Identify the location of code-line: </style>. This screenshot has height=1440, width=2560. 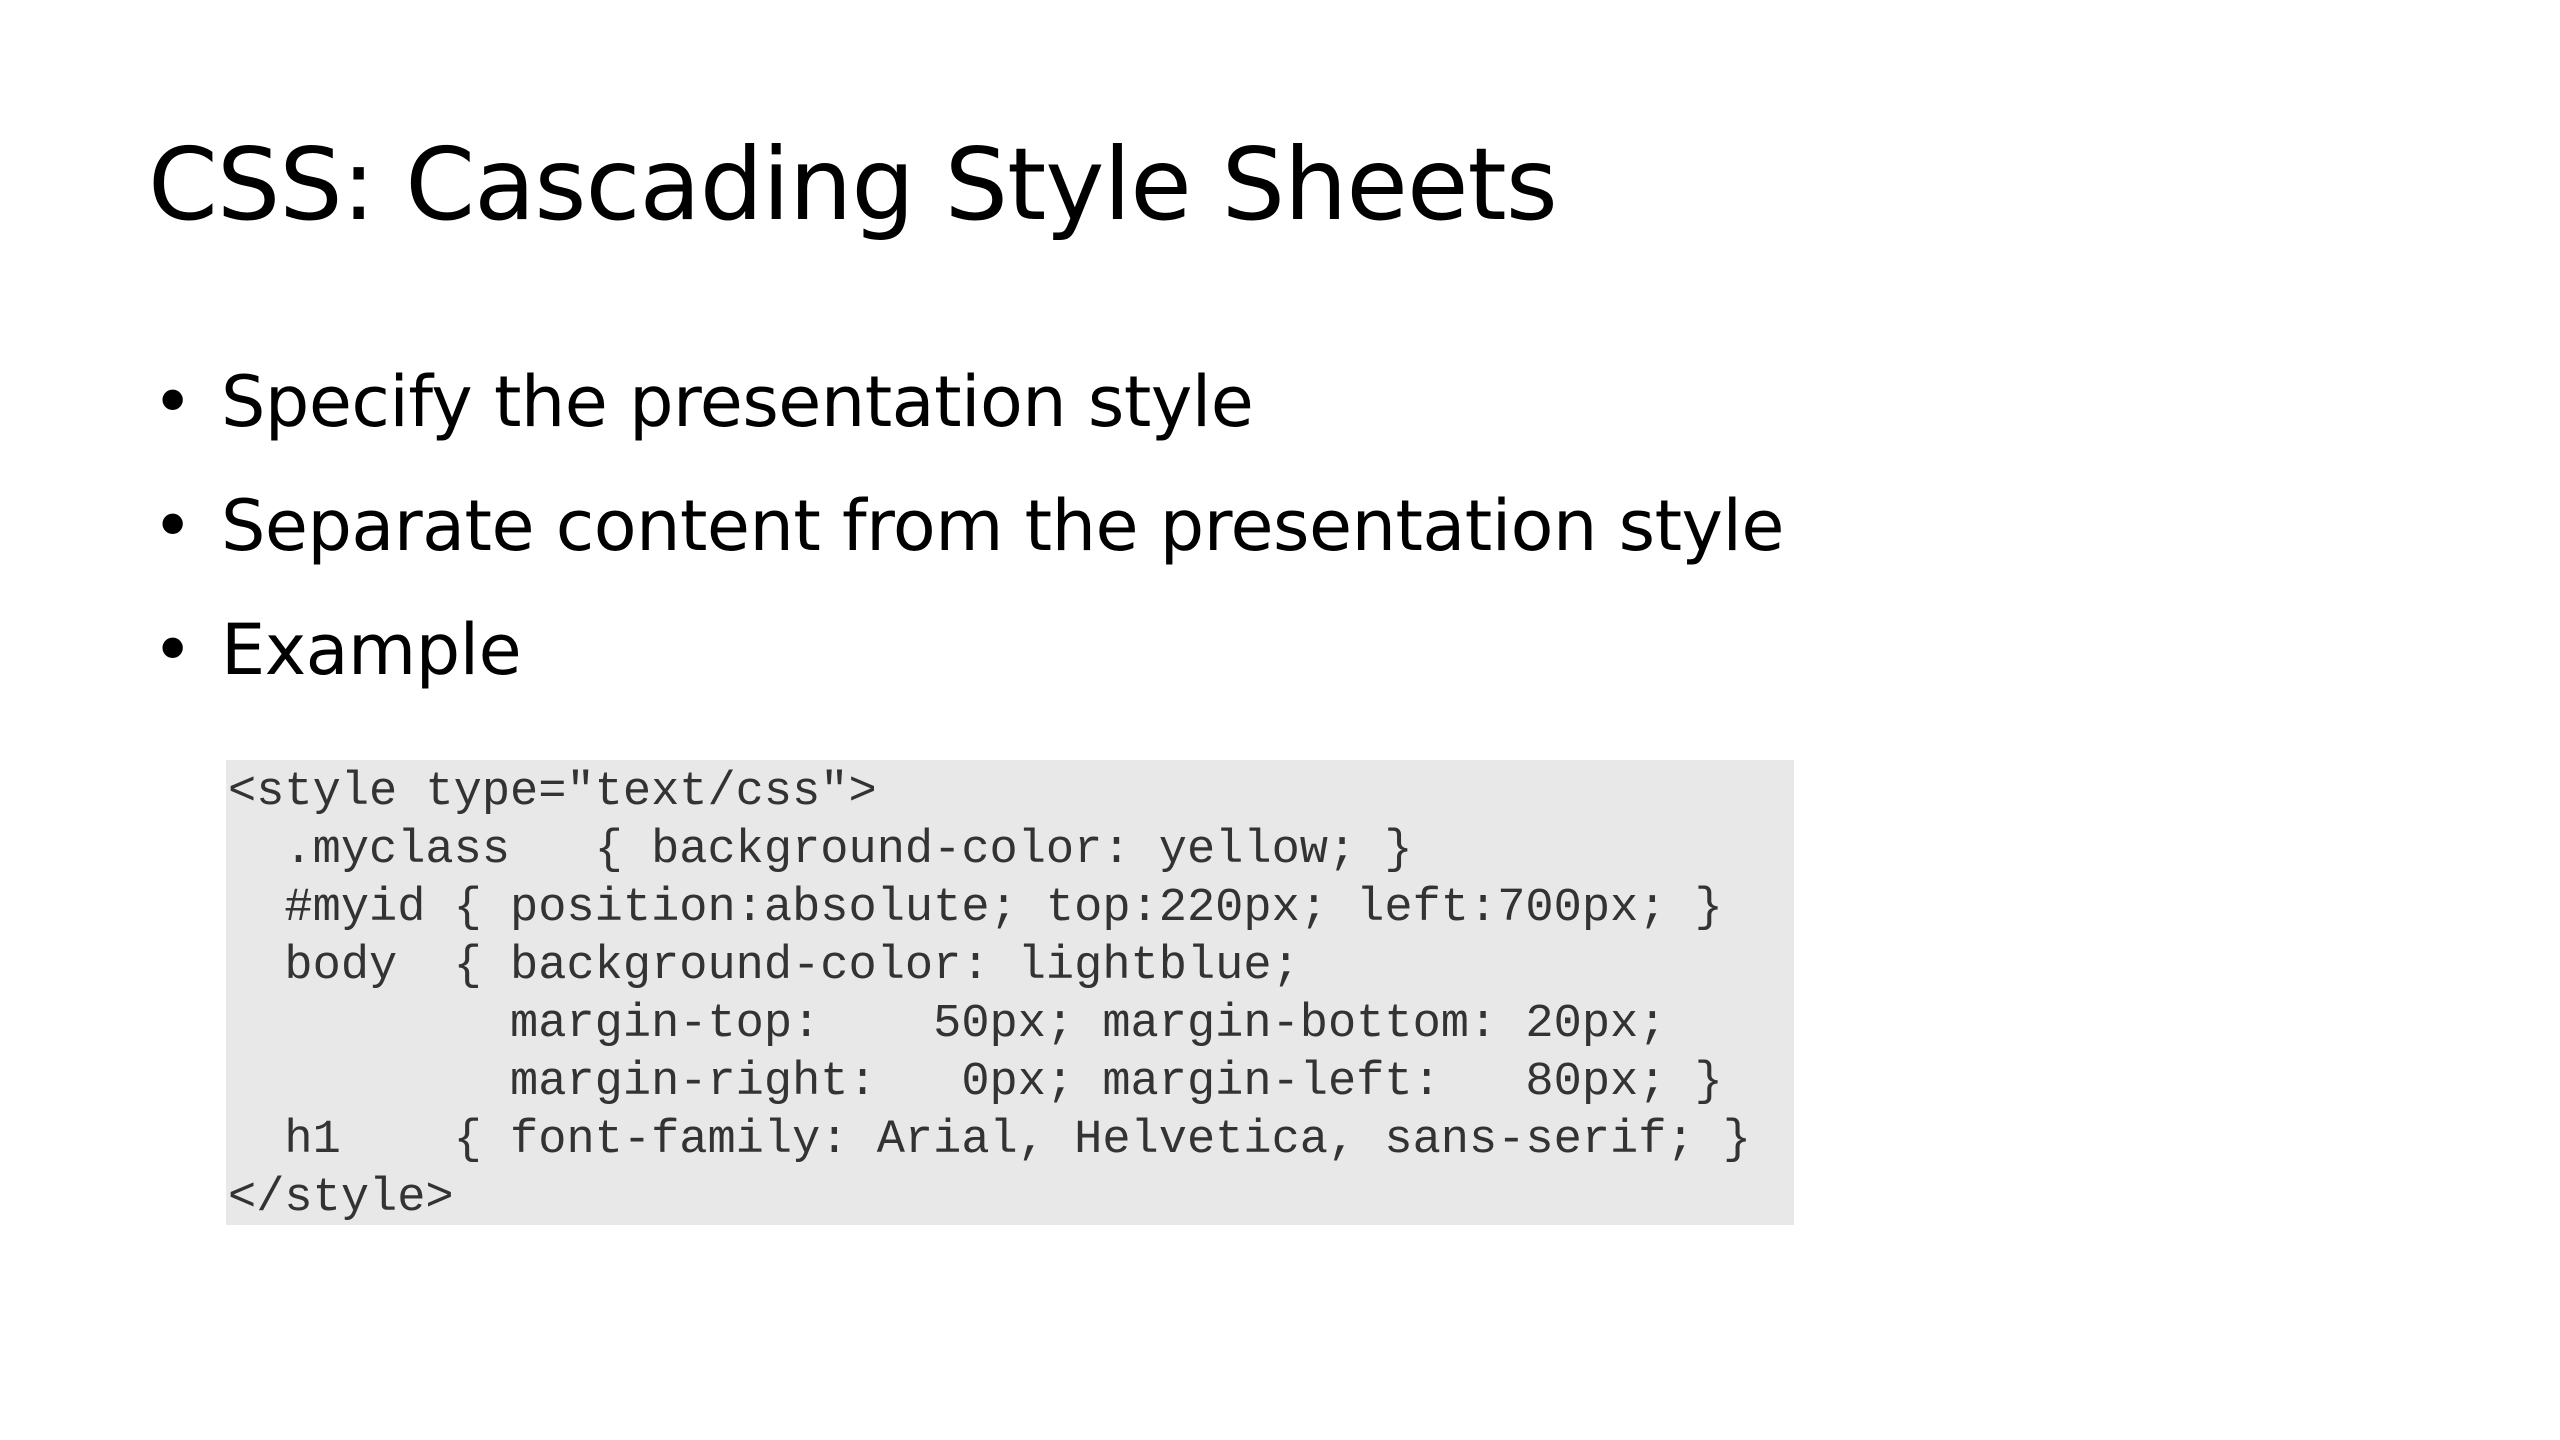
(341, 1198).